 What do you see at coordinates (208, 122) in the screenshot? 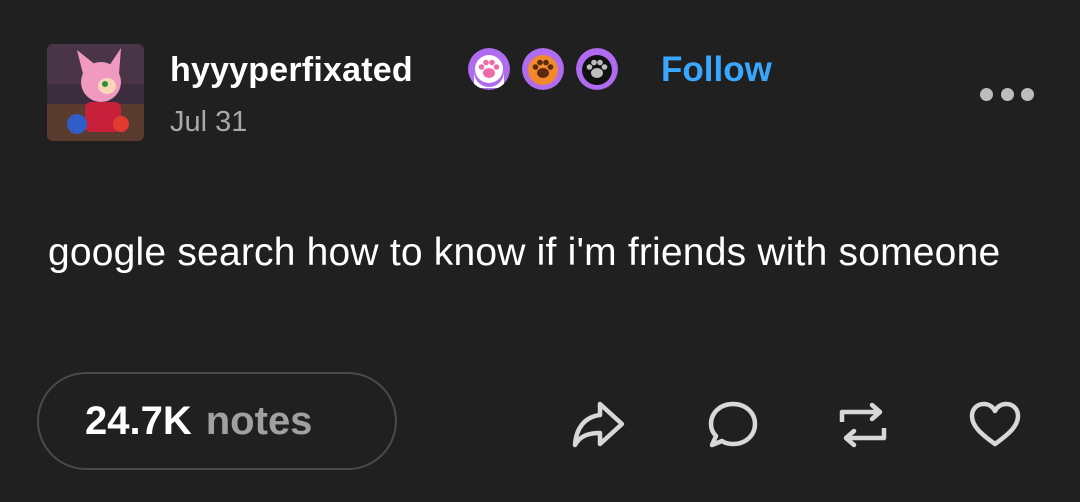
I see `post-date: Jul 31` at bounding box center [208, 122].